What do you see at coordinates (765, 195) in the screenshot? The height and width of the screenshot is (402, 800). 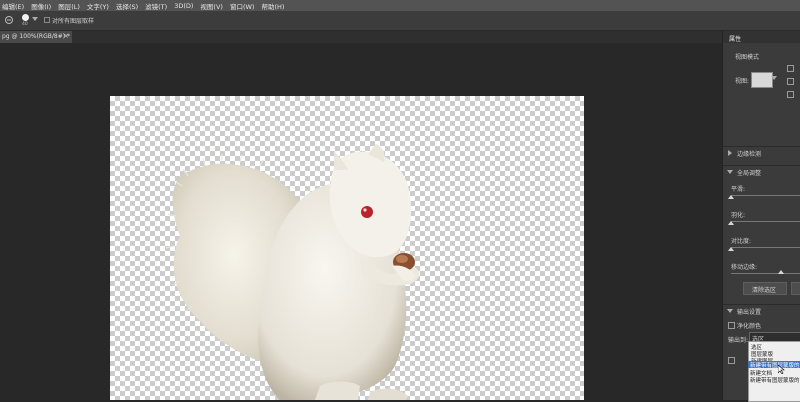 I see `smooth-slider` at bounding box center [765, 195].